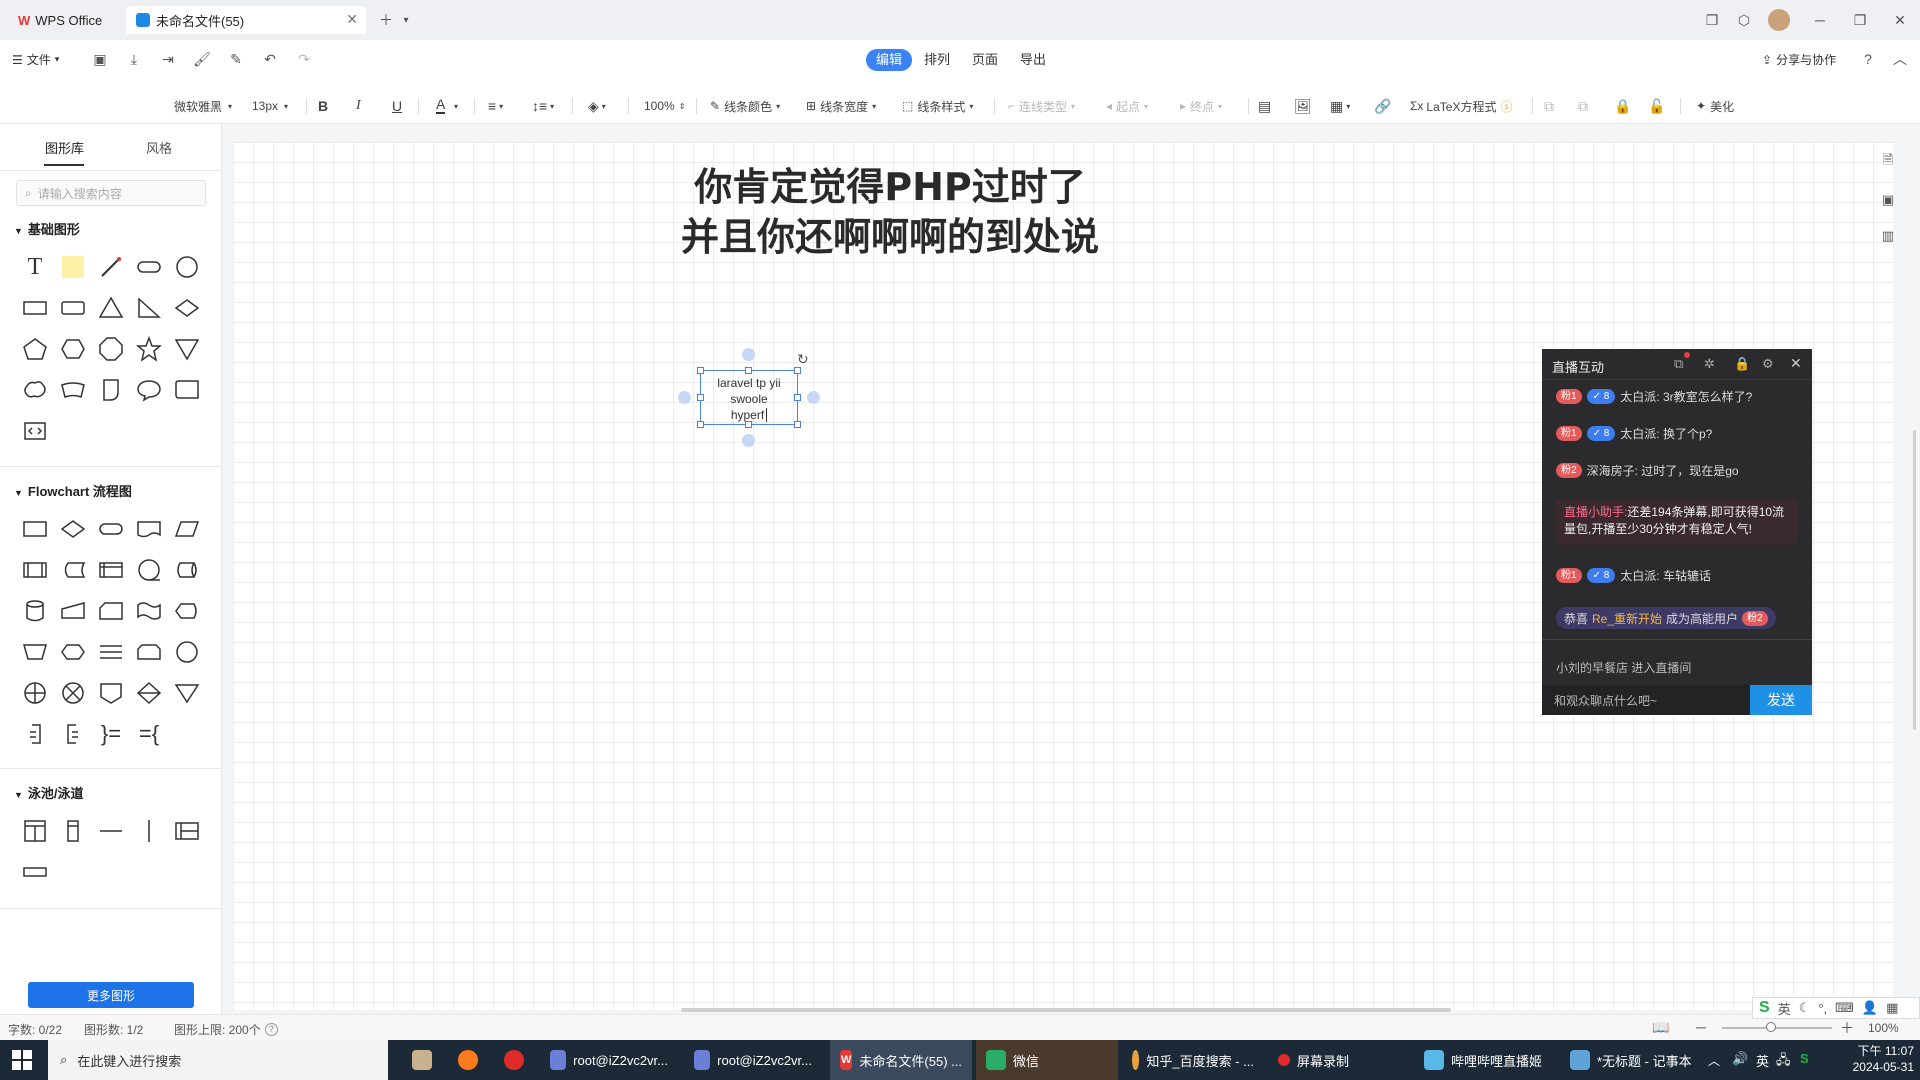 This screenshot has height=1080, width=1920. Describe the element at coordinates (202, 59) in the screenshot. I see `format-painter-icon: 🖌` at that location.